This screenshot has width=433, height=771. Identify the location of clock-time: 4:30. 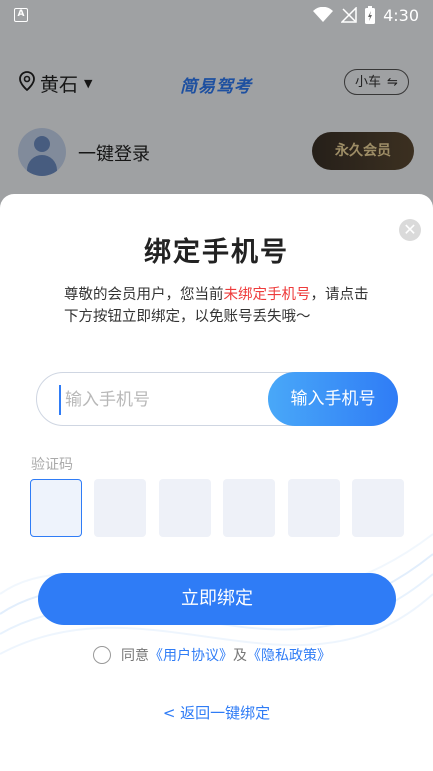
(401, 15).